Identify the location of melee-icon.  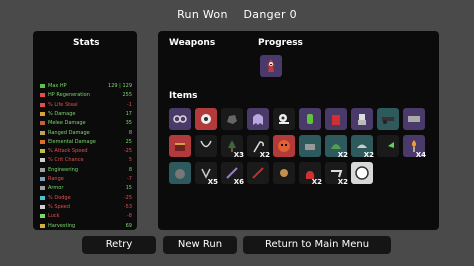
(42, 123).